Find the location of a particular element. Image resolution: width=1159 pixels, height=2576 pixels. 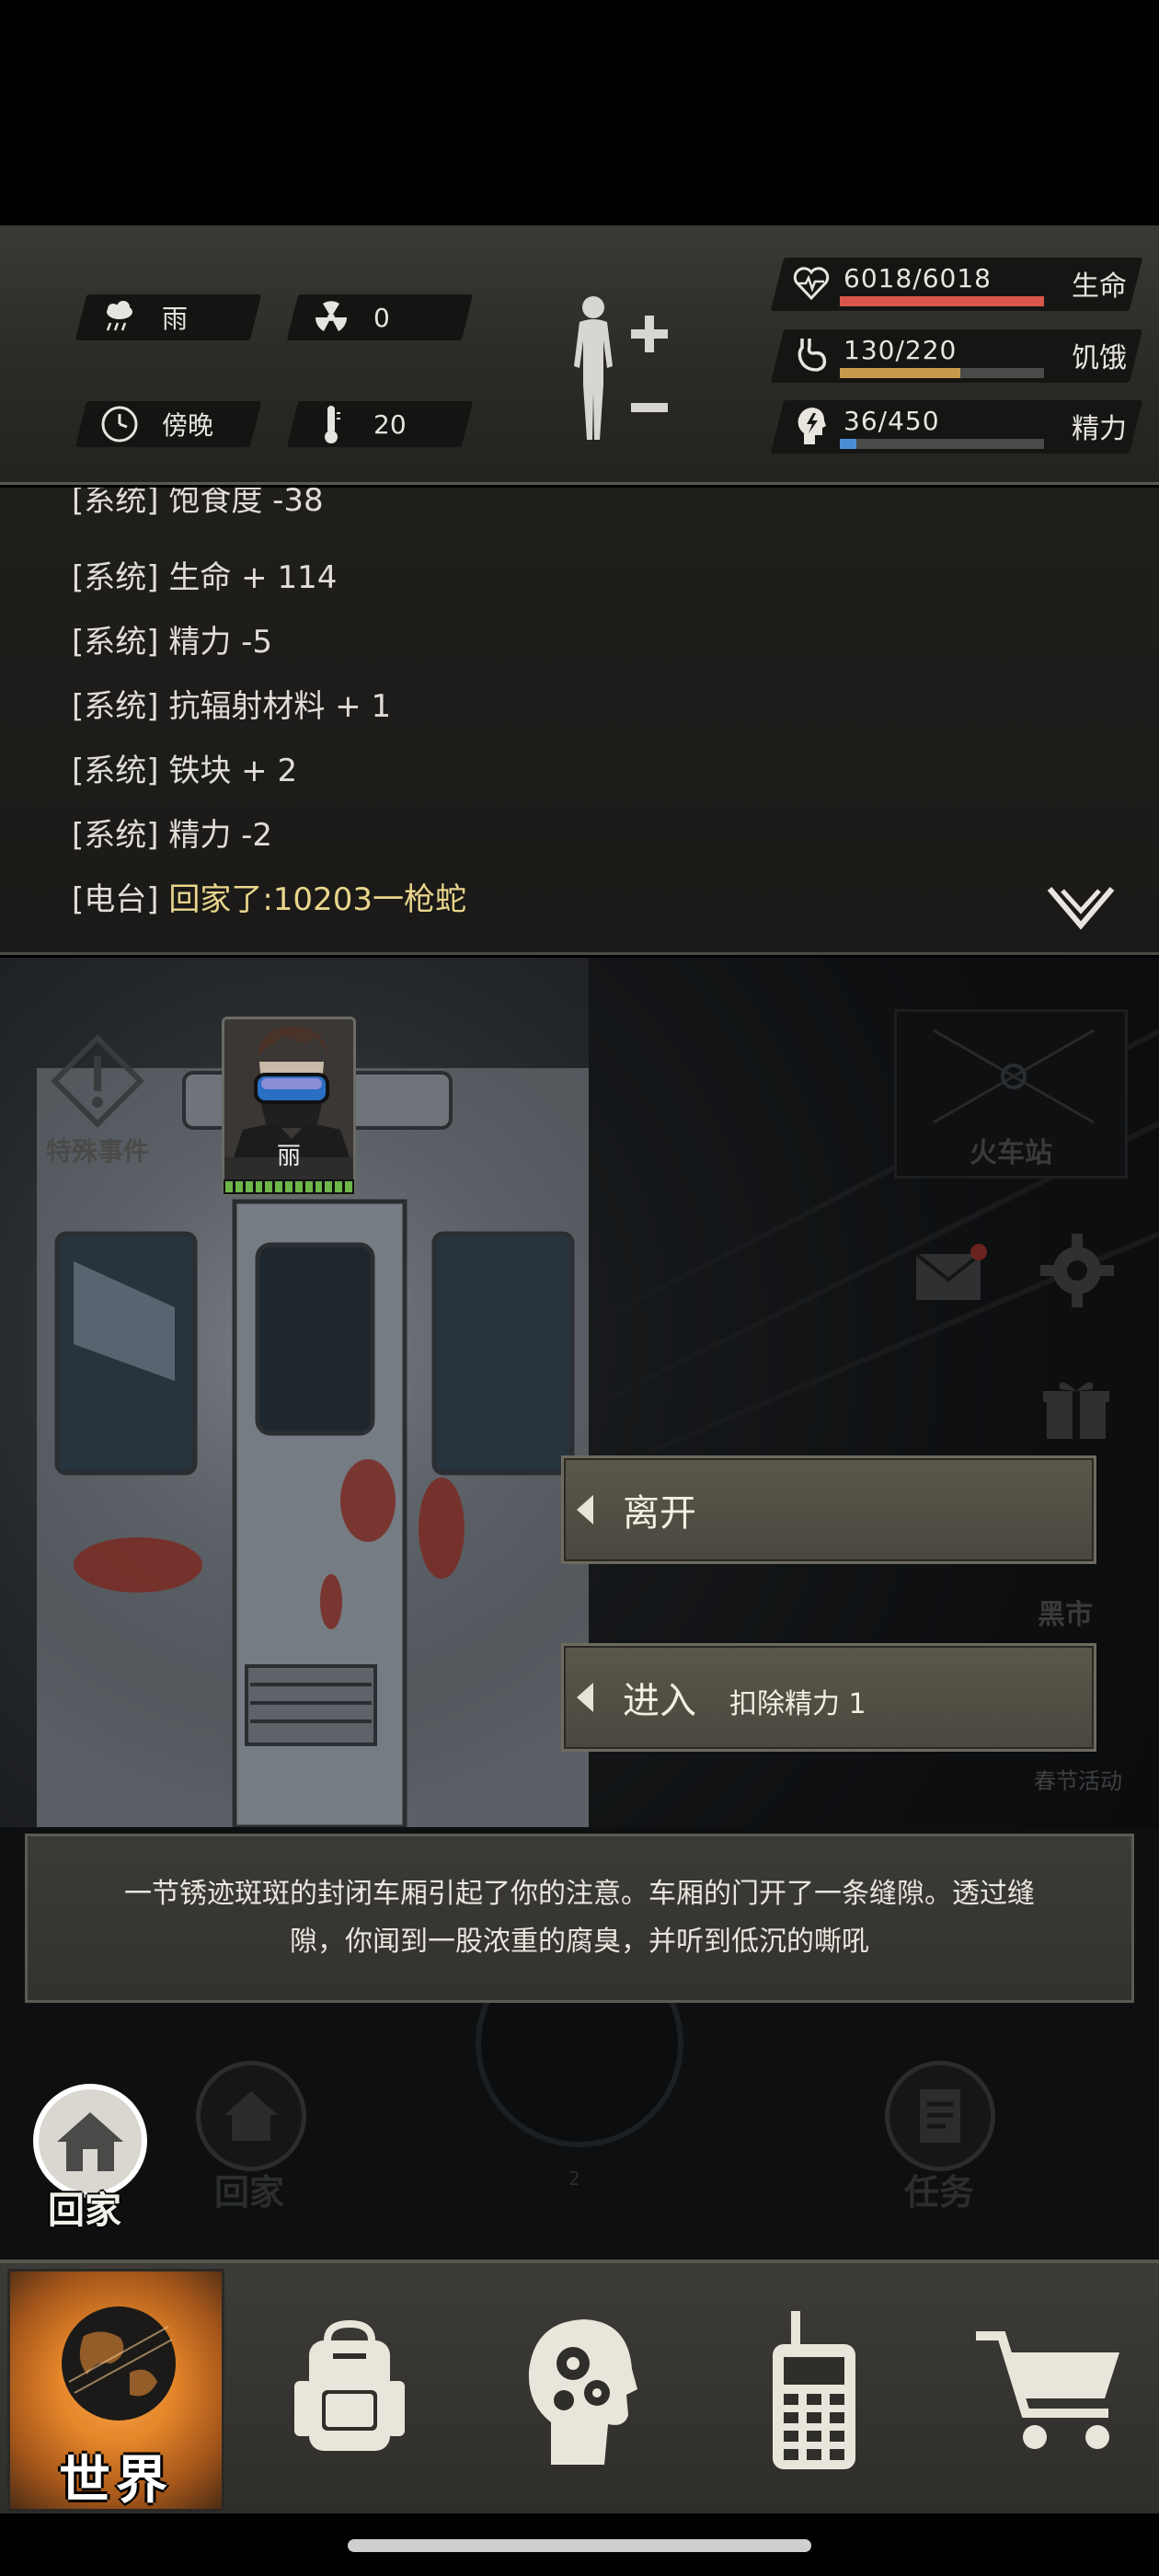

nav-radio-tab is located at coordinates (814, 2390).